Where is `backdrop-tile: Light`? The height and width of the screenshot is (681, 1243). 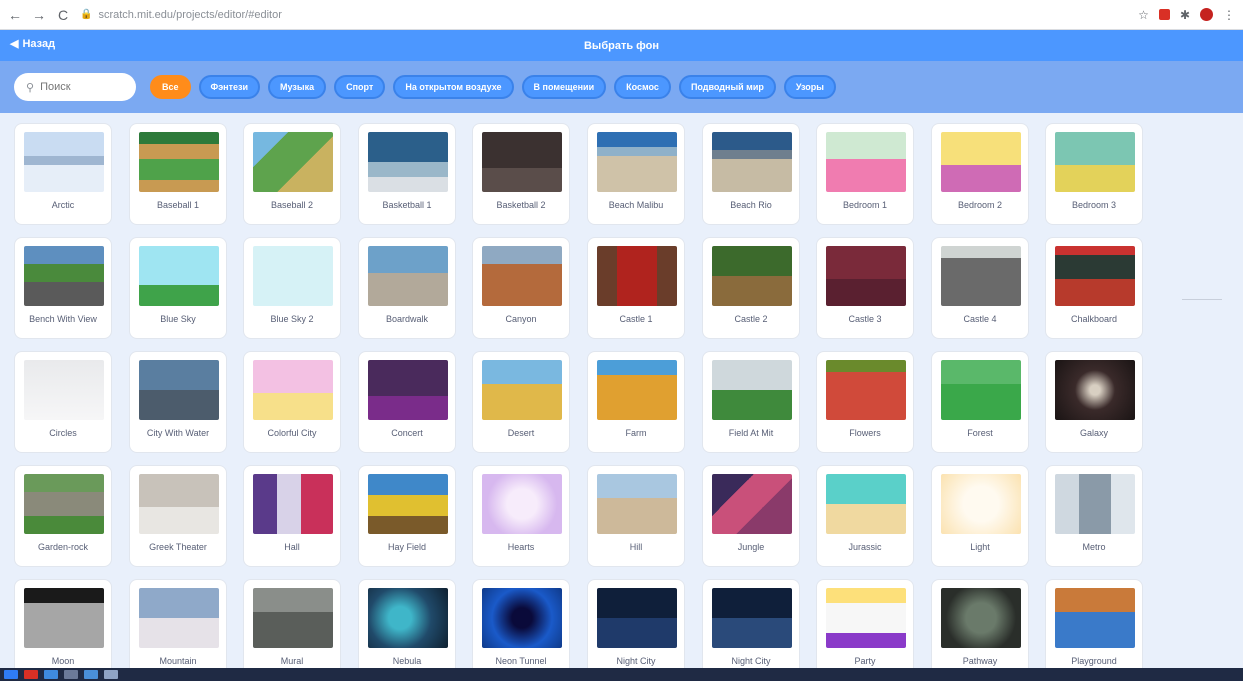
backdrop-tile: Light is located at coordinates (980, 516).